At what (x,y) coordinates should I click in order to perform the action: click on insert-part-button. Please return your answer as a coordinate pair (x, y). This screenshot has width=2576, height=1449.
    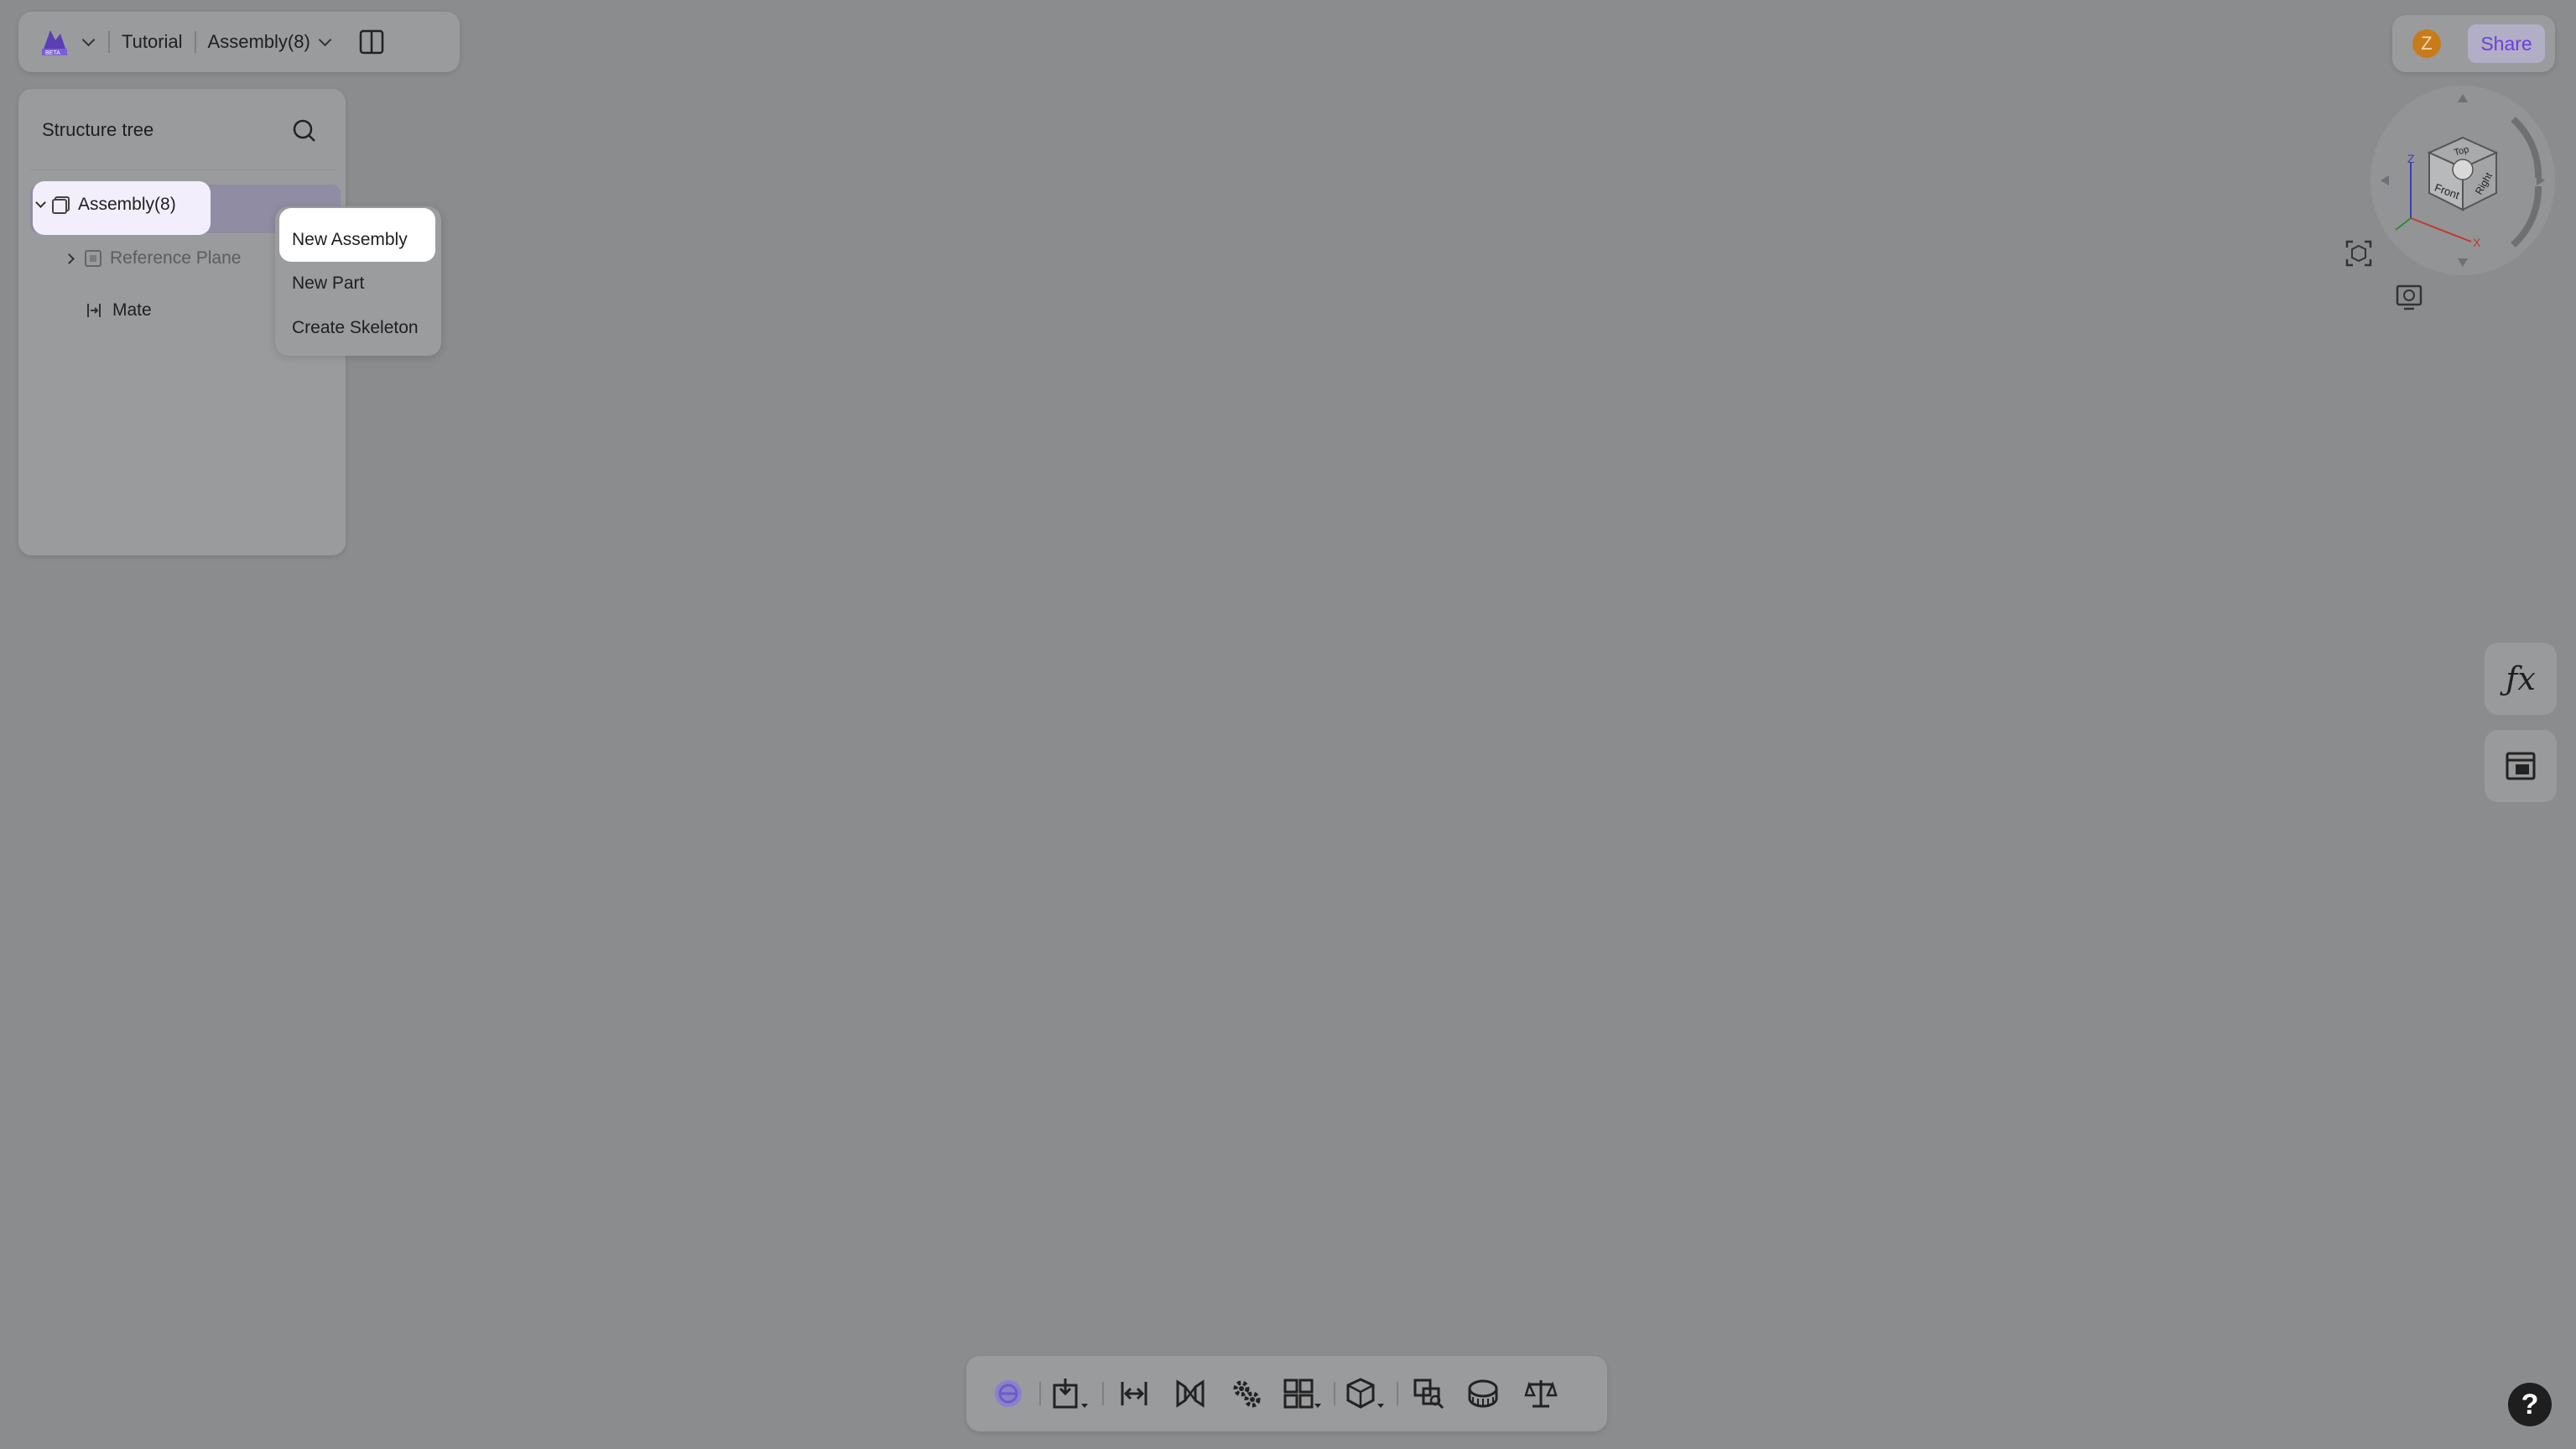
    Looking at the image, I should click on (1071, 1393).